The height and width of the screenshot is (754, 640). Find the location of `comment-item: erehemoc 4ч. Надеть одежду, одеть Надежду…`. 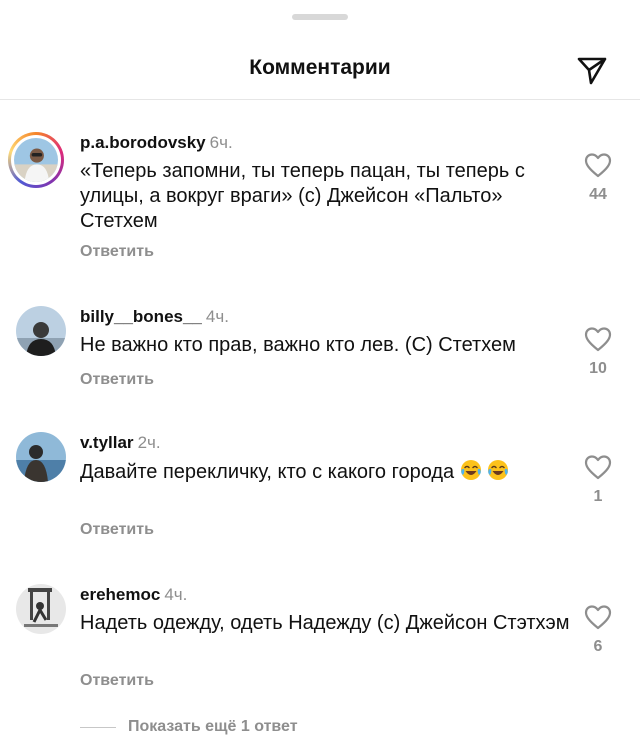

comment-item: erehemoc 4ч. Надеть одежду, одеть Надежду… is located at coordinates (320, 637).